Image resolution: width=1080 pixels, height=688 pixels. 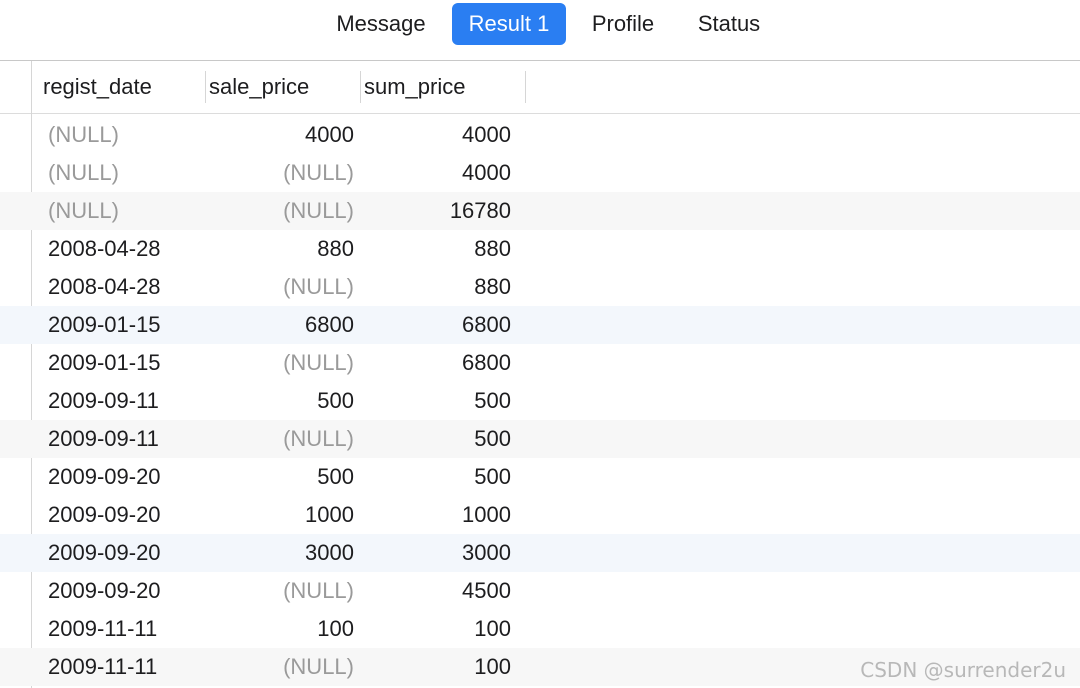 I want to click on table-row: 2008-04-28 880 880, so click(x=540, y=249).